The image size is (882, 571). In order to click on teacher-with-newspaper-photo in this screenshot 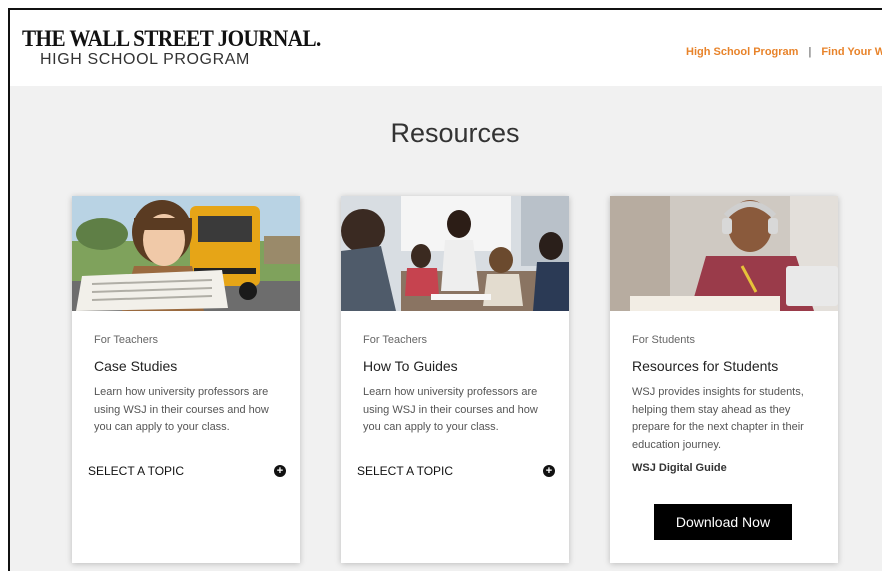, I will do `click(186, 253)`.